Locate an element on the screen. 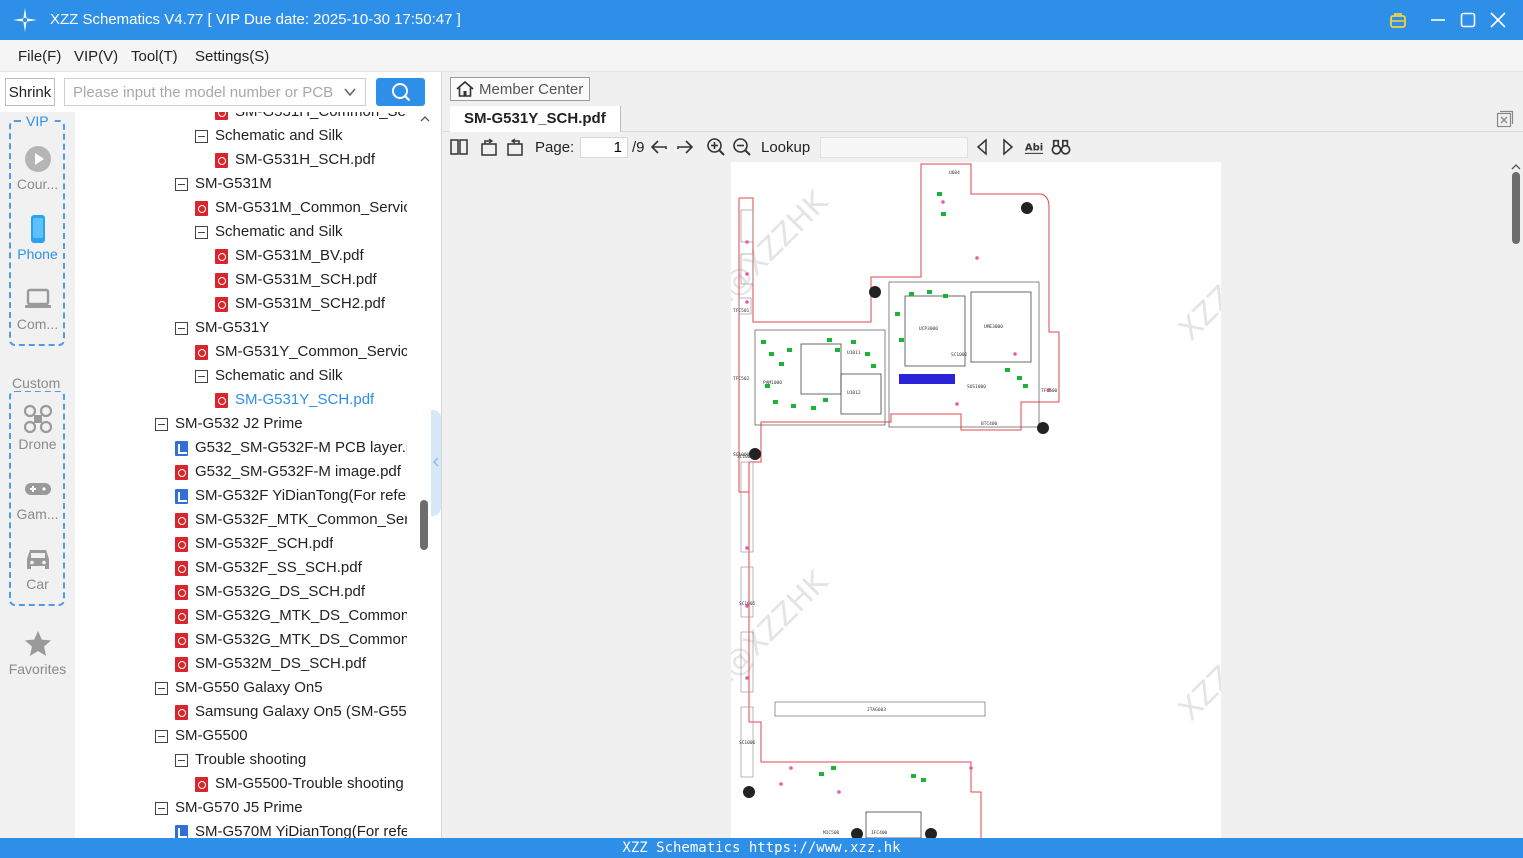  find-next-icon is located at coordinates (1008, 147).